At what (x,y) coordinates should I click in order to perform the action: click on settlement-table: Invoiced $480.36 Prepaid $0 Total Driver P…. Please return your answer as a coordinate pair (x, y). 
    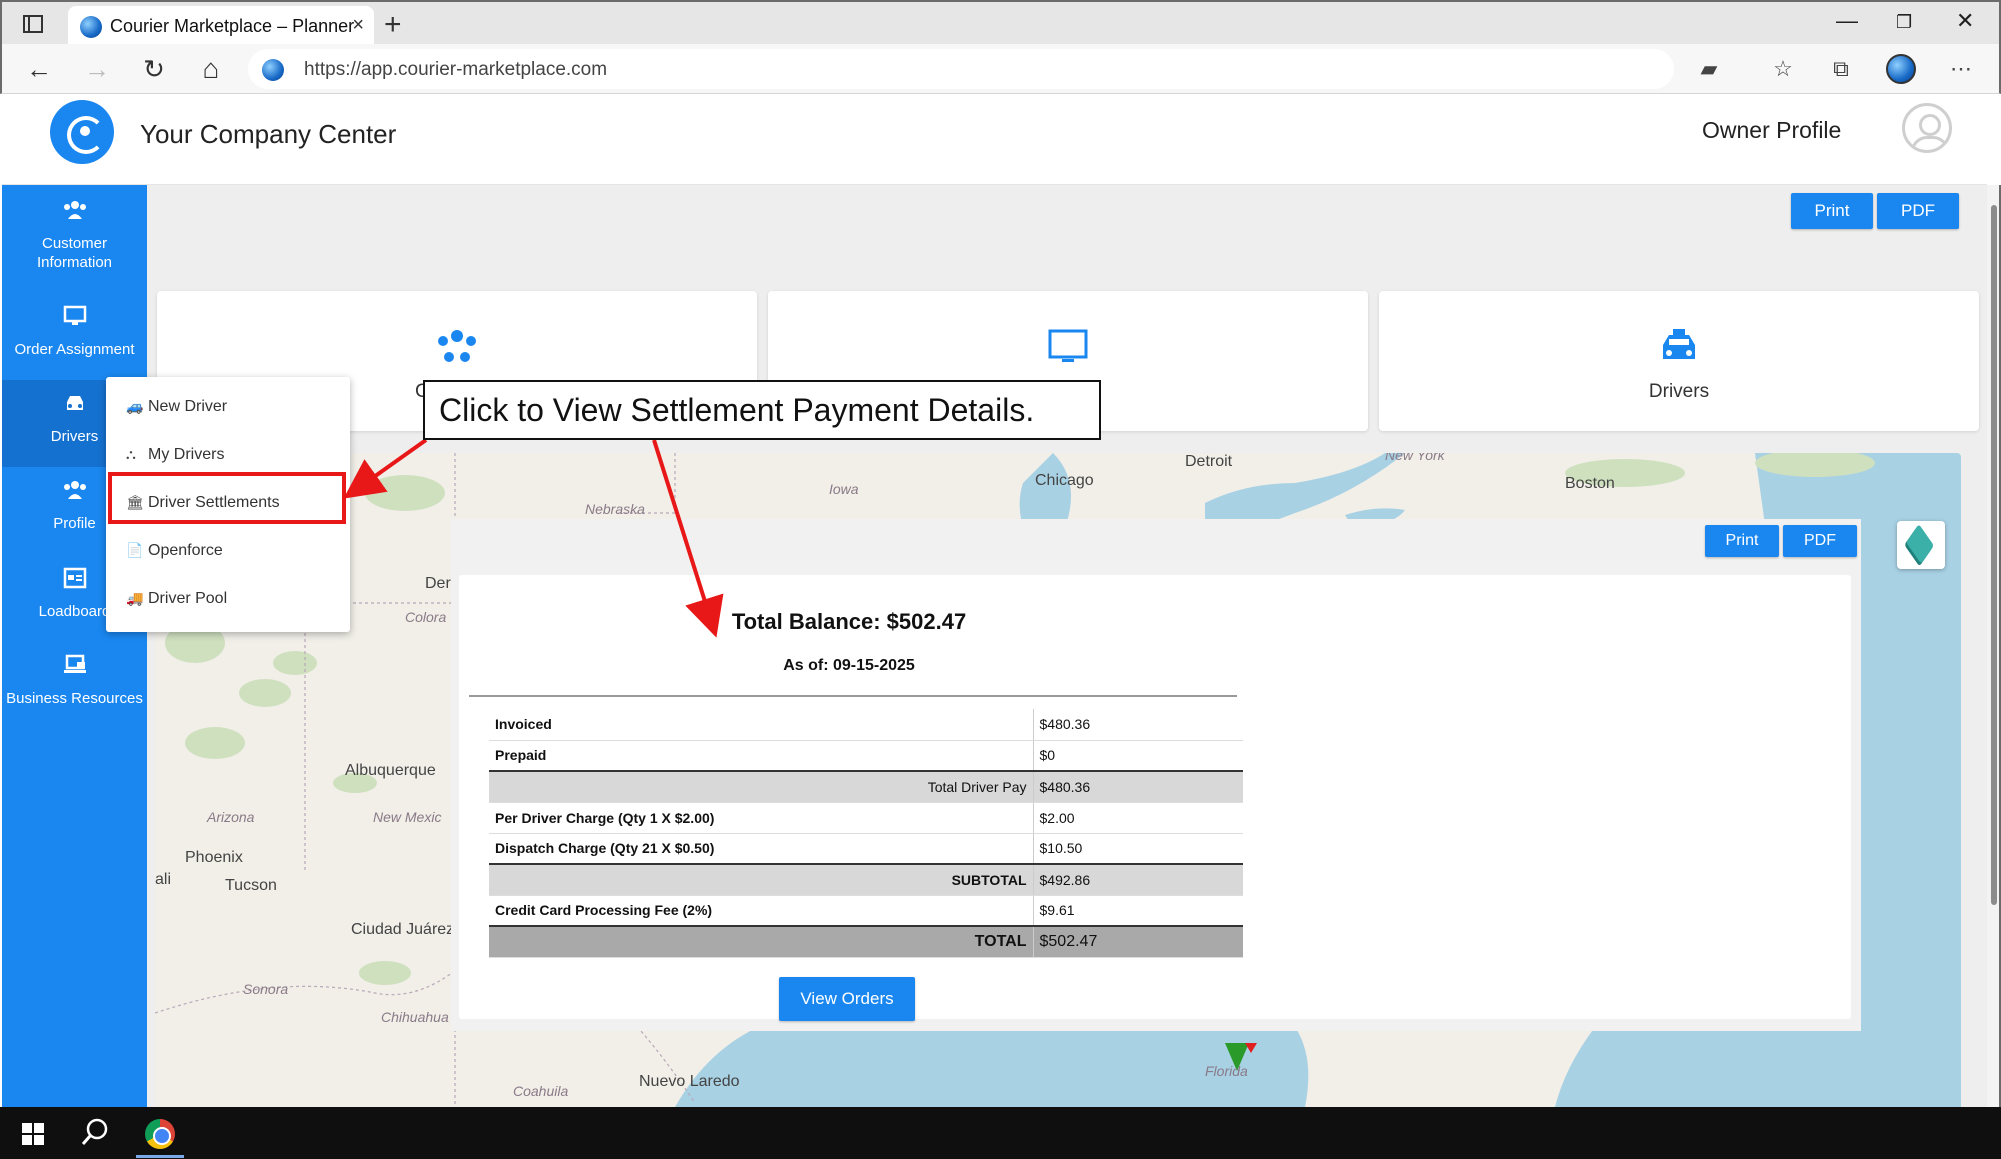
    Looking at the image, I should click on (866, 833).